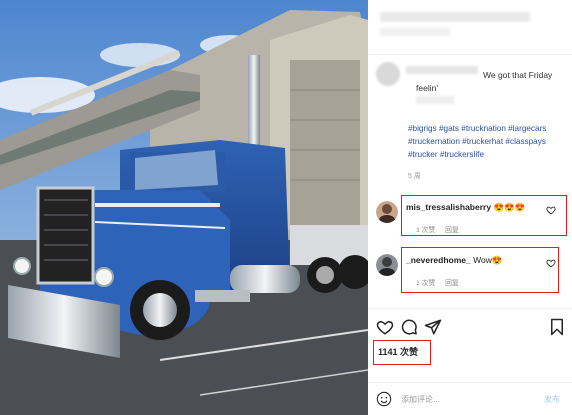 The height and width of the screenshot is (415, 572). Describe the element at coordinates (482, 141) in the screenshot. I see `hashtag: #truckerhat` at that location.